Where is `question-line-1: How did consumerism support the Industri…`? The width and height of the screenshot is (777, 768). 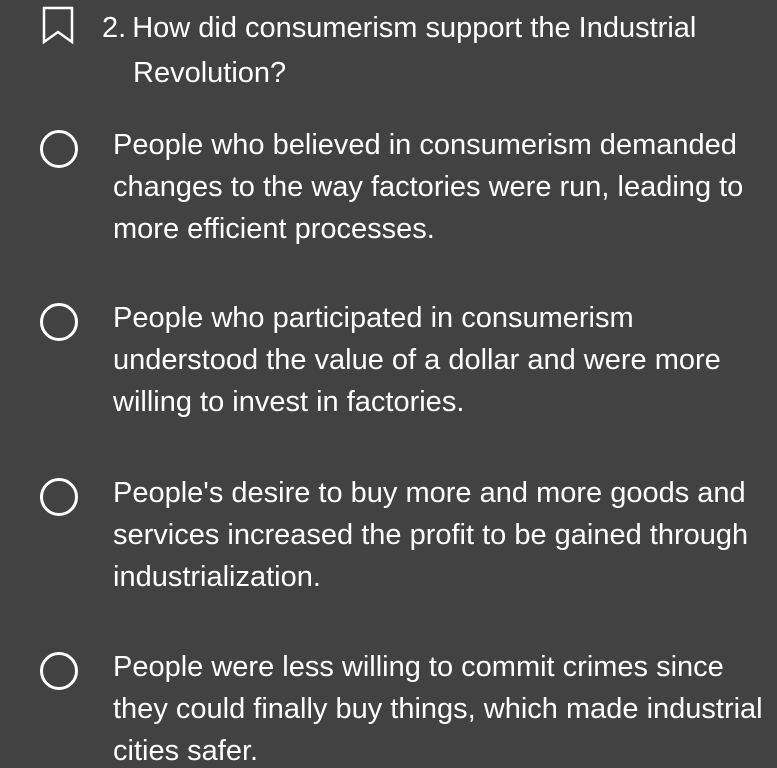 question-line-1: How did consumerism support the Industri… is located at coordinates (414, 28).